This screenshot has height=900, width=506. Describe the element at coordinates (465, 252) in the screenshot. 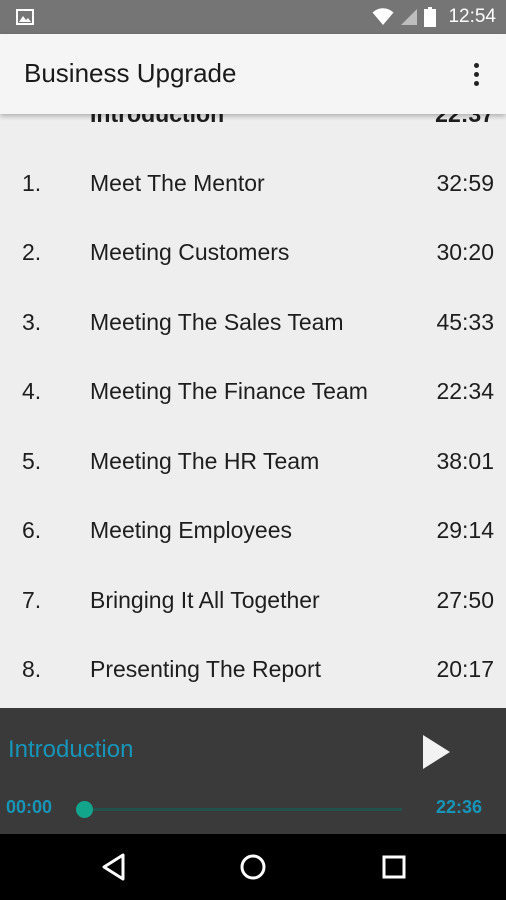

I see `track-duration: 30:20` at that location.